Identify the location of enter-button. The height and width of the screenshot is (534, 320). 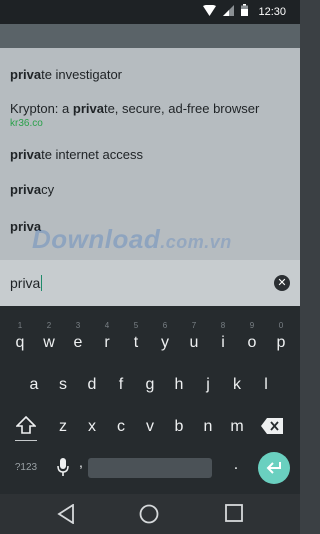
(274, 468).